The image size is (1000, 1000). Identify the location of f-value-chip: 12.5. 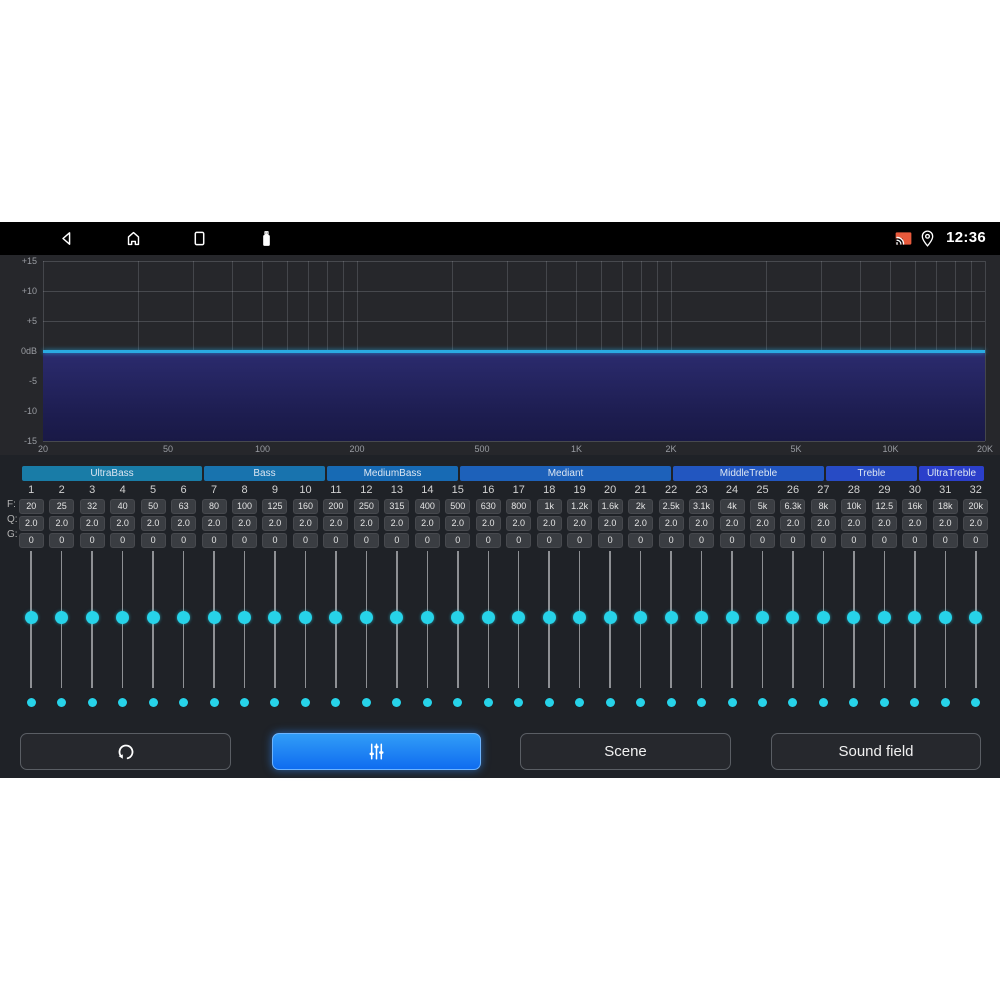
(884, 506).